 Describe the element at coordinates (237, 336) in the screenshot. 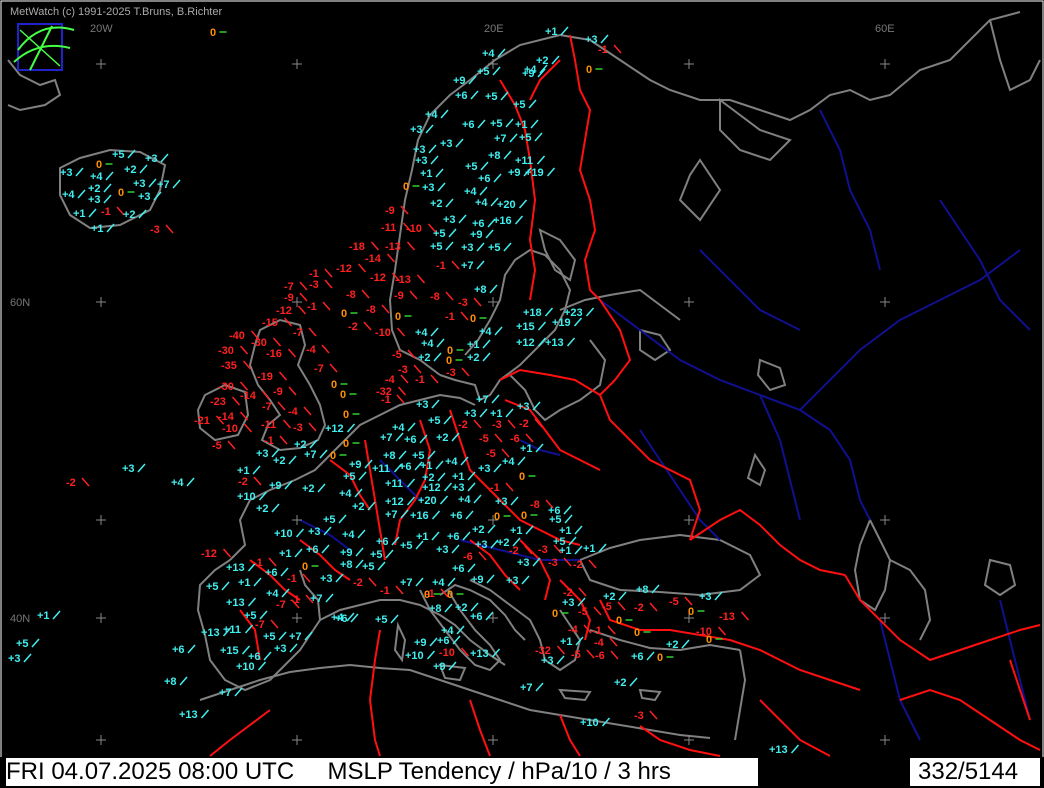

I see `tendency-value: -40` at that location.